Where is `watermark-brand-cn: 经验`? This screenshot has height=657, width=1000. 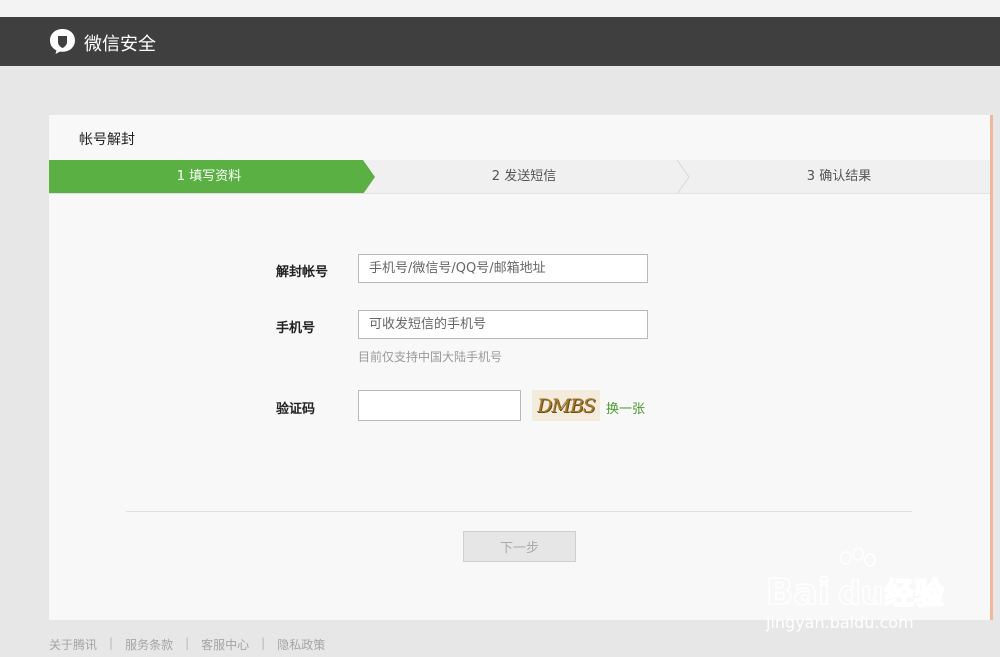
watermark-brand-cn: 经验 is located at coordinates (914, 594).